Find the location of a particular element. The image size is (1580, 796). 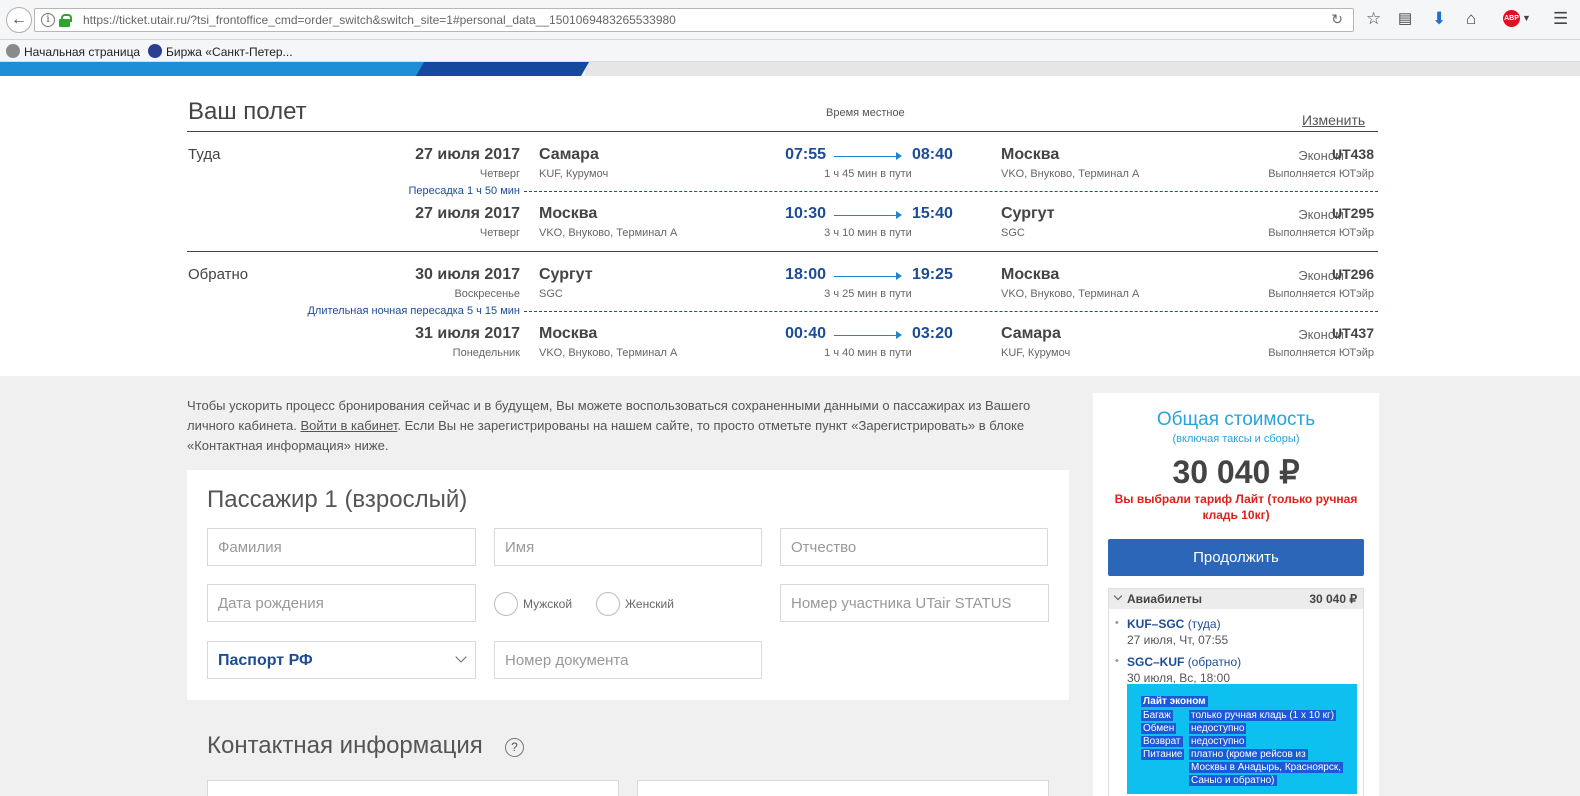

reading-list-icon: ▤ is located at coordinates (1405, 18).